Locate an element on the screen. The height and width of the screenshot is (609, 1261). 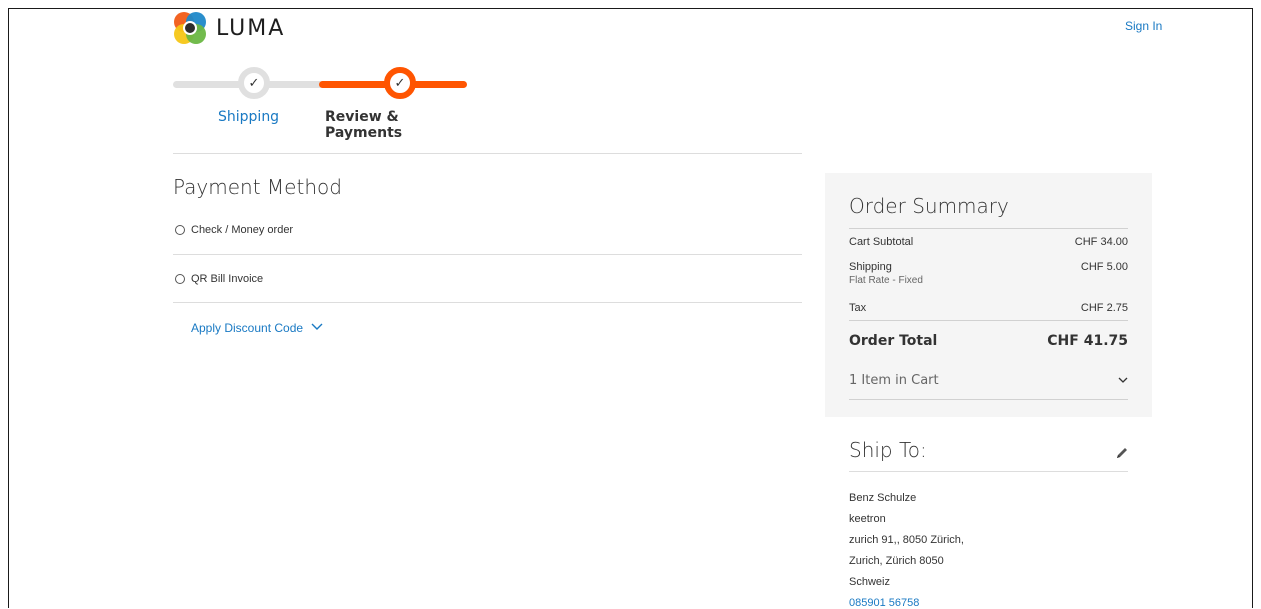
payment-option-checkmo: Check / Money order is located at coordinates (234, 230).